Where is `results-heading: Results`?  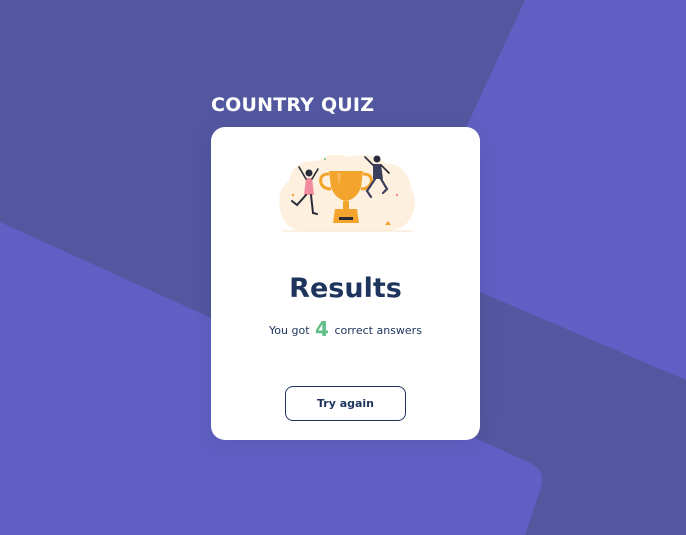 results-heading: Results is located at coordinates (345, 288).